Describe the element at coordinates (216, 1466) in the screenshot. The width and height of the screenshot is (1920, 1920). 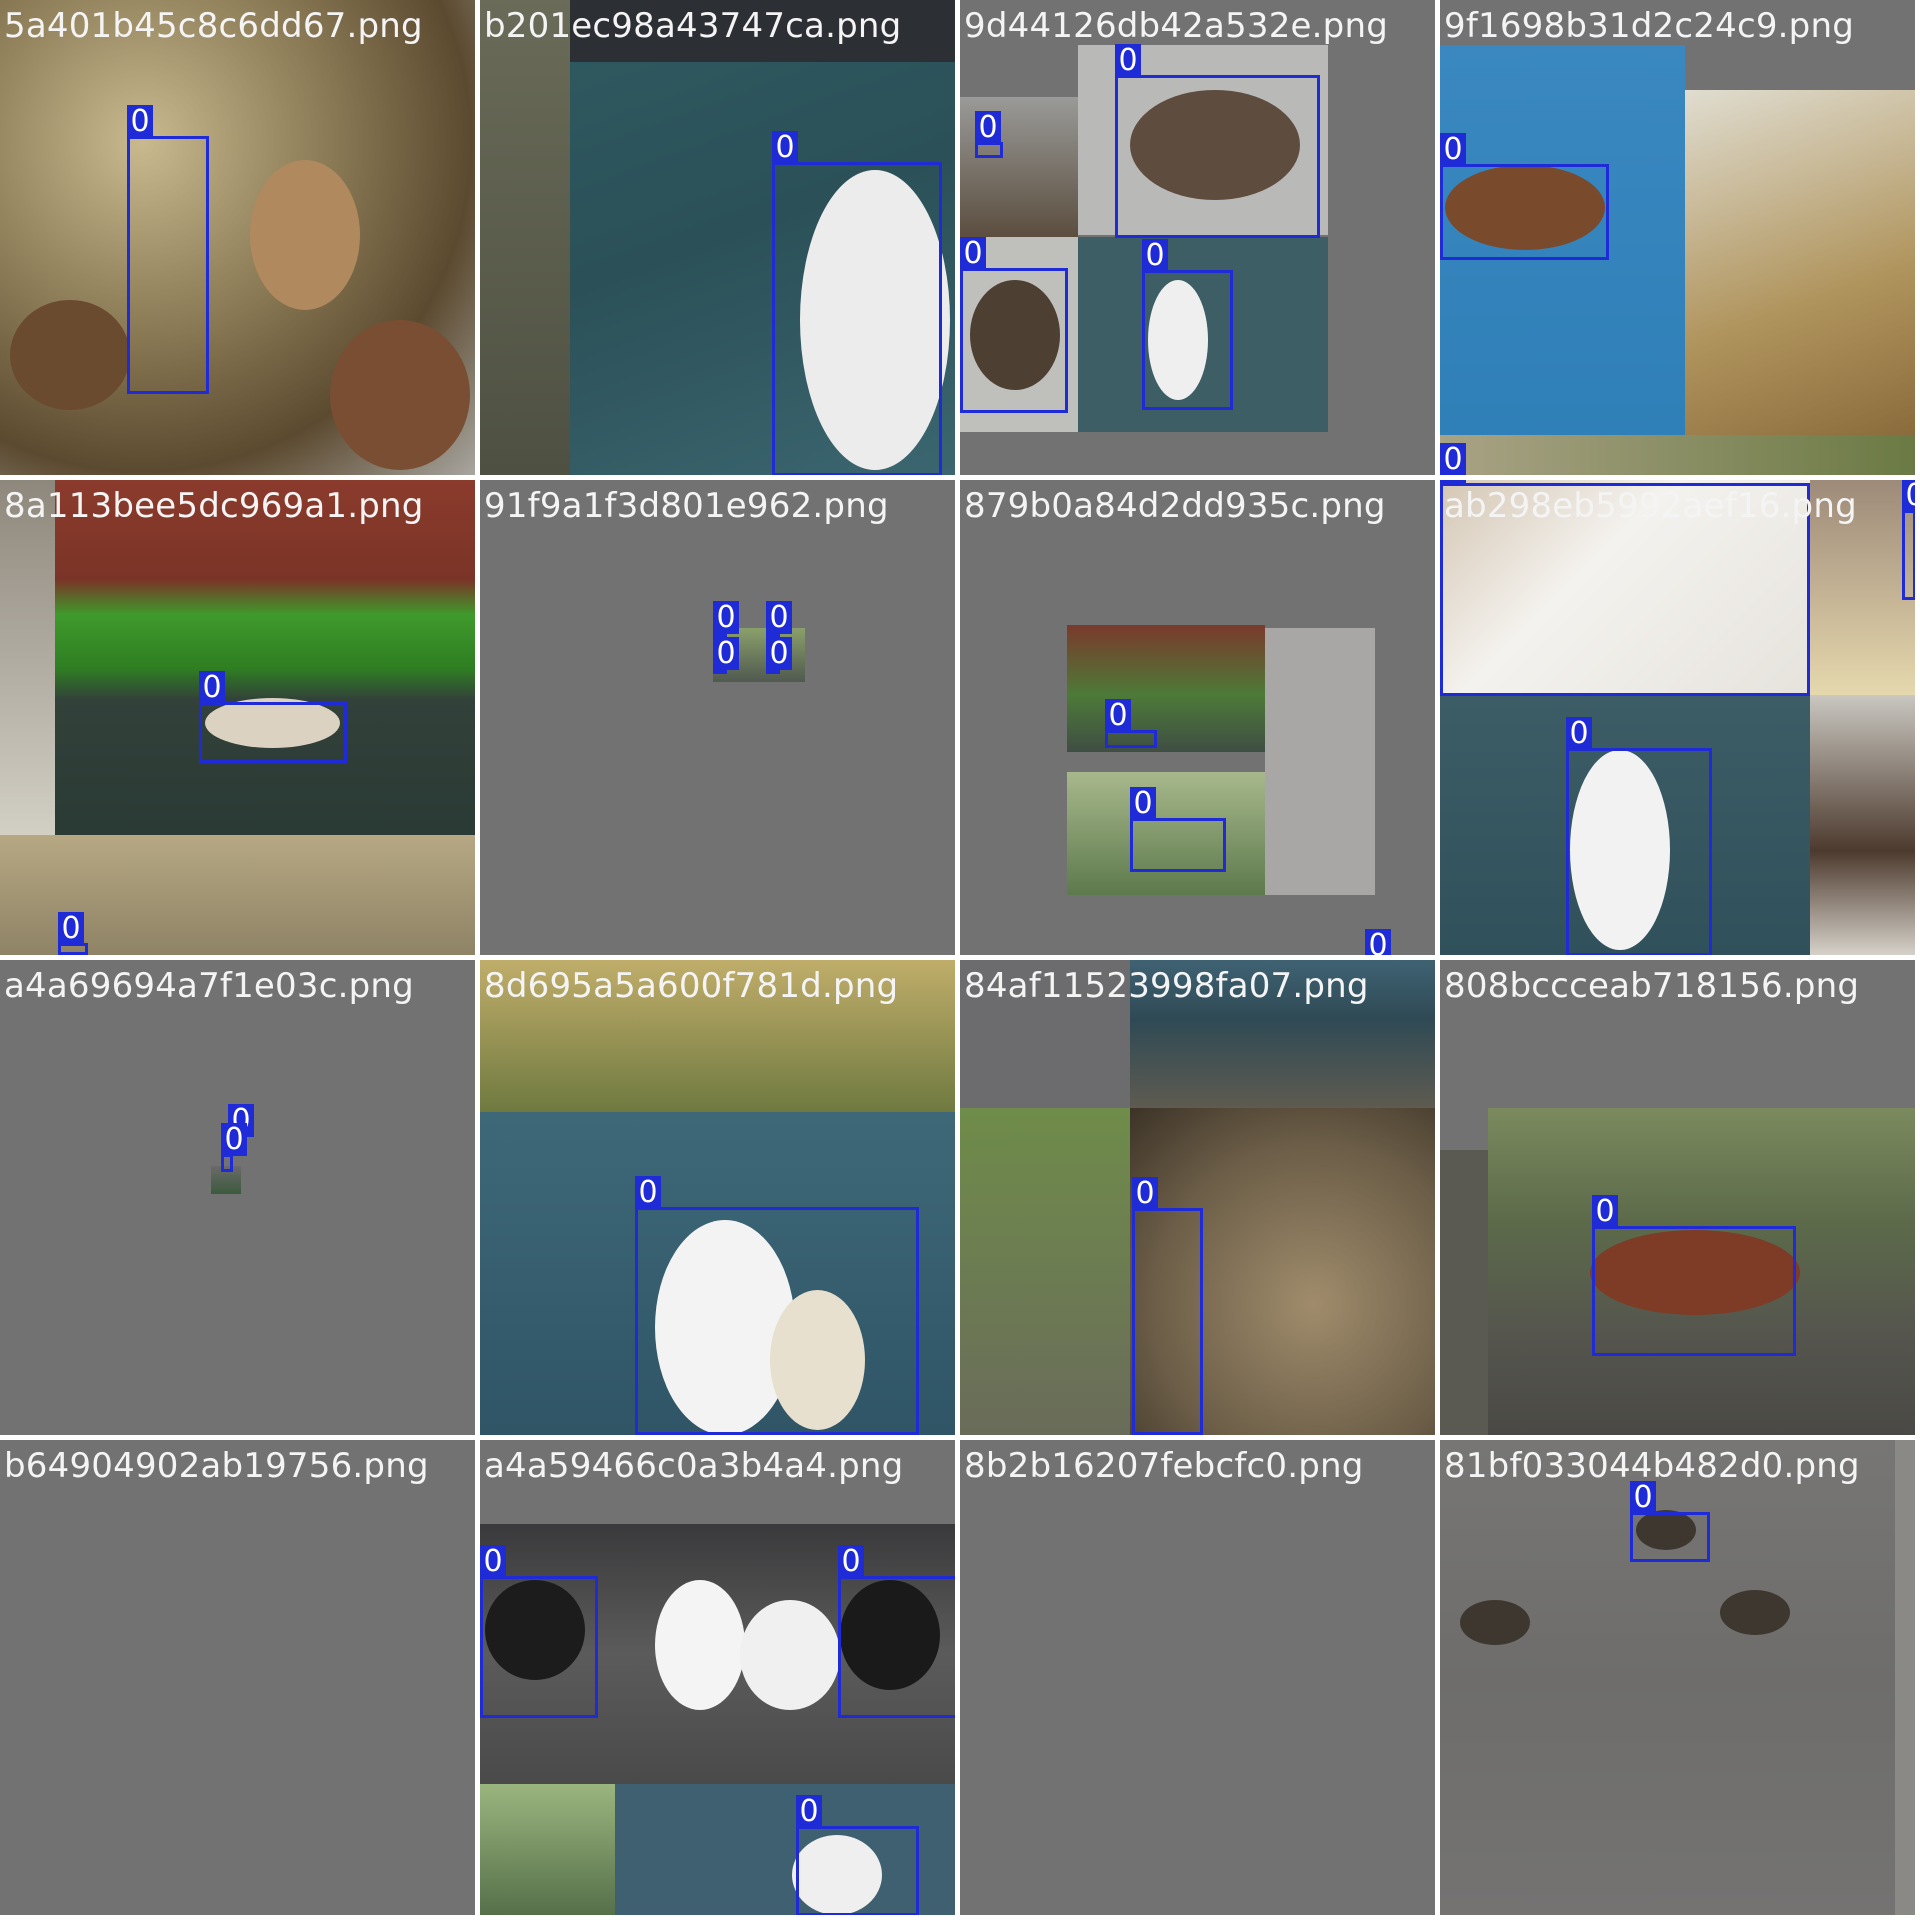
I see `tile-filename: b64904902ab19756.png` at that location.